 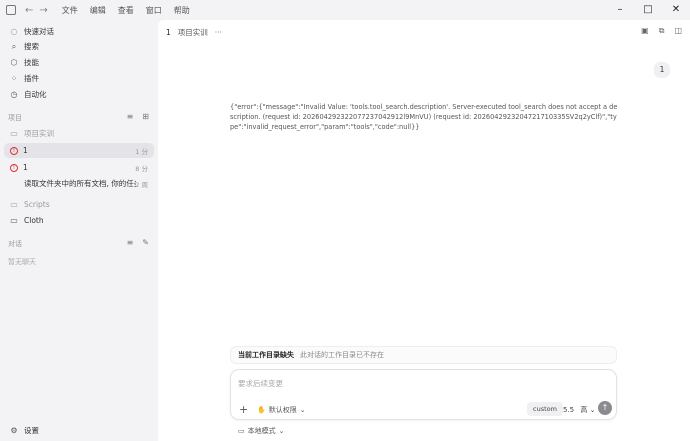 I want to click on more-icon: ···, so click(x=218, y=32).